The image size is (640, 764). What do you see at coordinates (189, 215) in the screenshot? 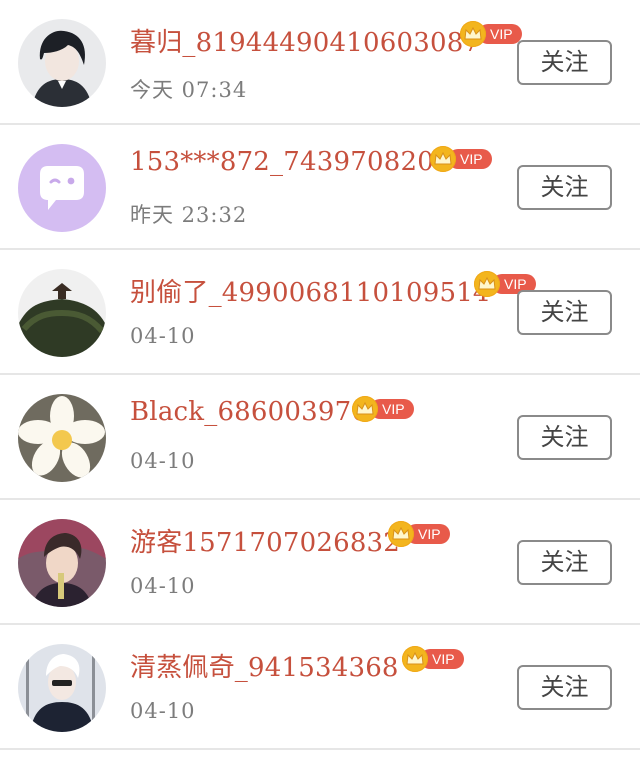
I see `timestamp: 昨天 23:32` at bounding box center [189, 215].